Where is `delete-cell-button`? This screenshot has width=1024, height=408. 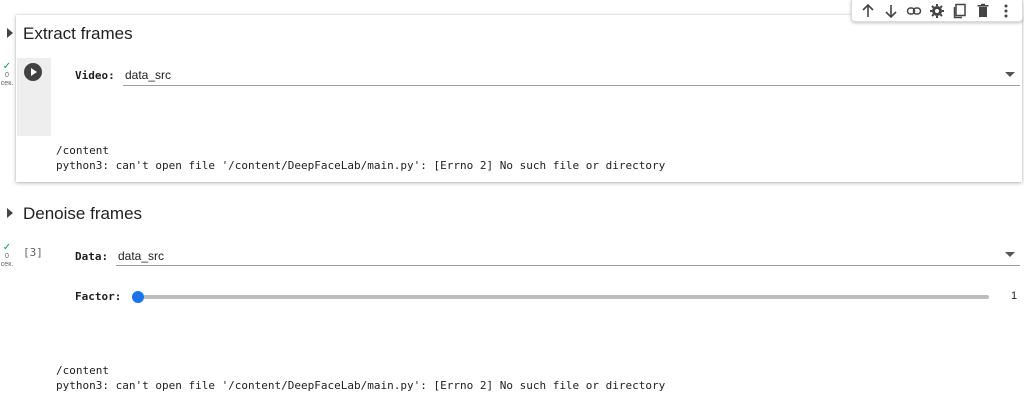 delete-cell-button is located at coordinates (983, 11).